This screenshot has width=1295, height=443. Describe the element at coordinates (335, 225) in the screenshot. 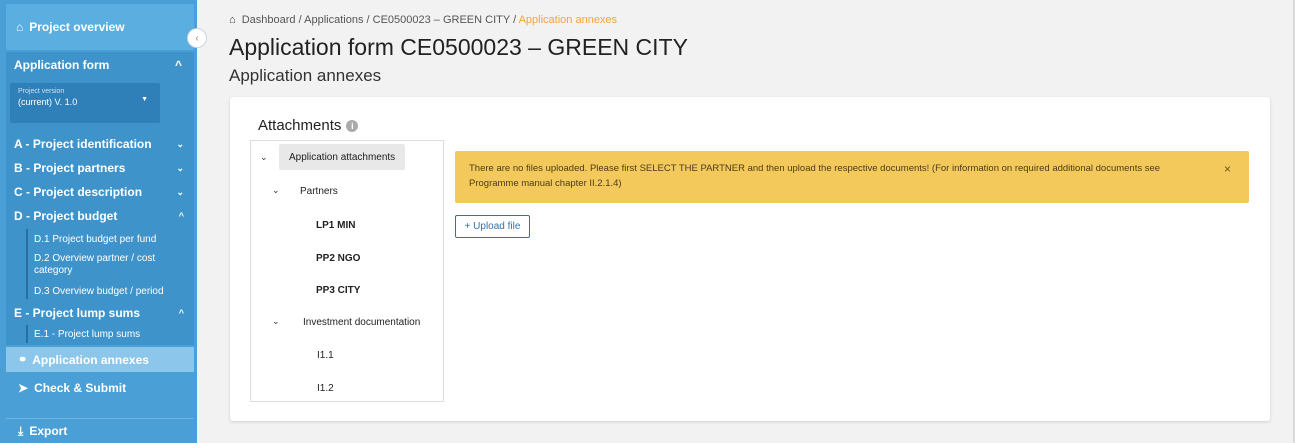

I see `tree-item-partner: LP1 MIN` at that location.